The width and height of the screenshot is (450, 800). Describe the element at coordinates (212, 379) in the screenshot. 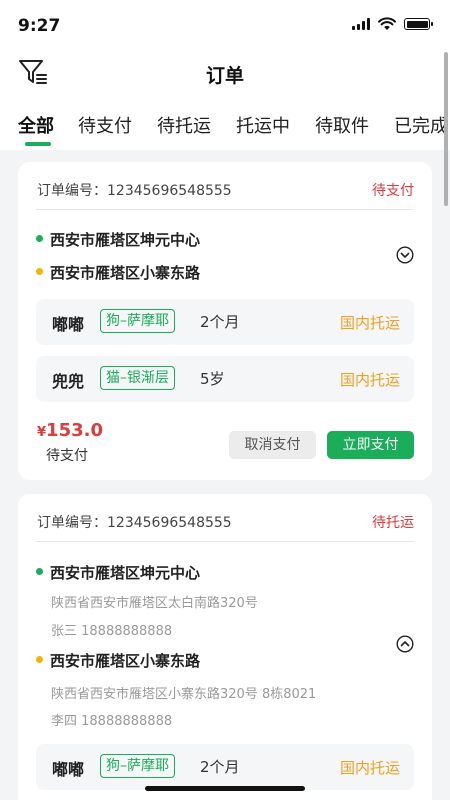

I see `pet-age: 5岁` at that location.